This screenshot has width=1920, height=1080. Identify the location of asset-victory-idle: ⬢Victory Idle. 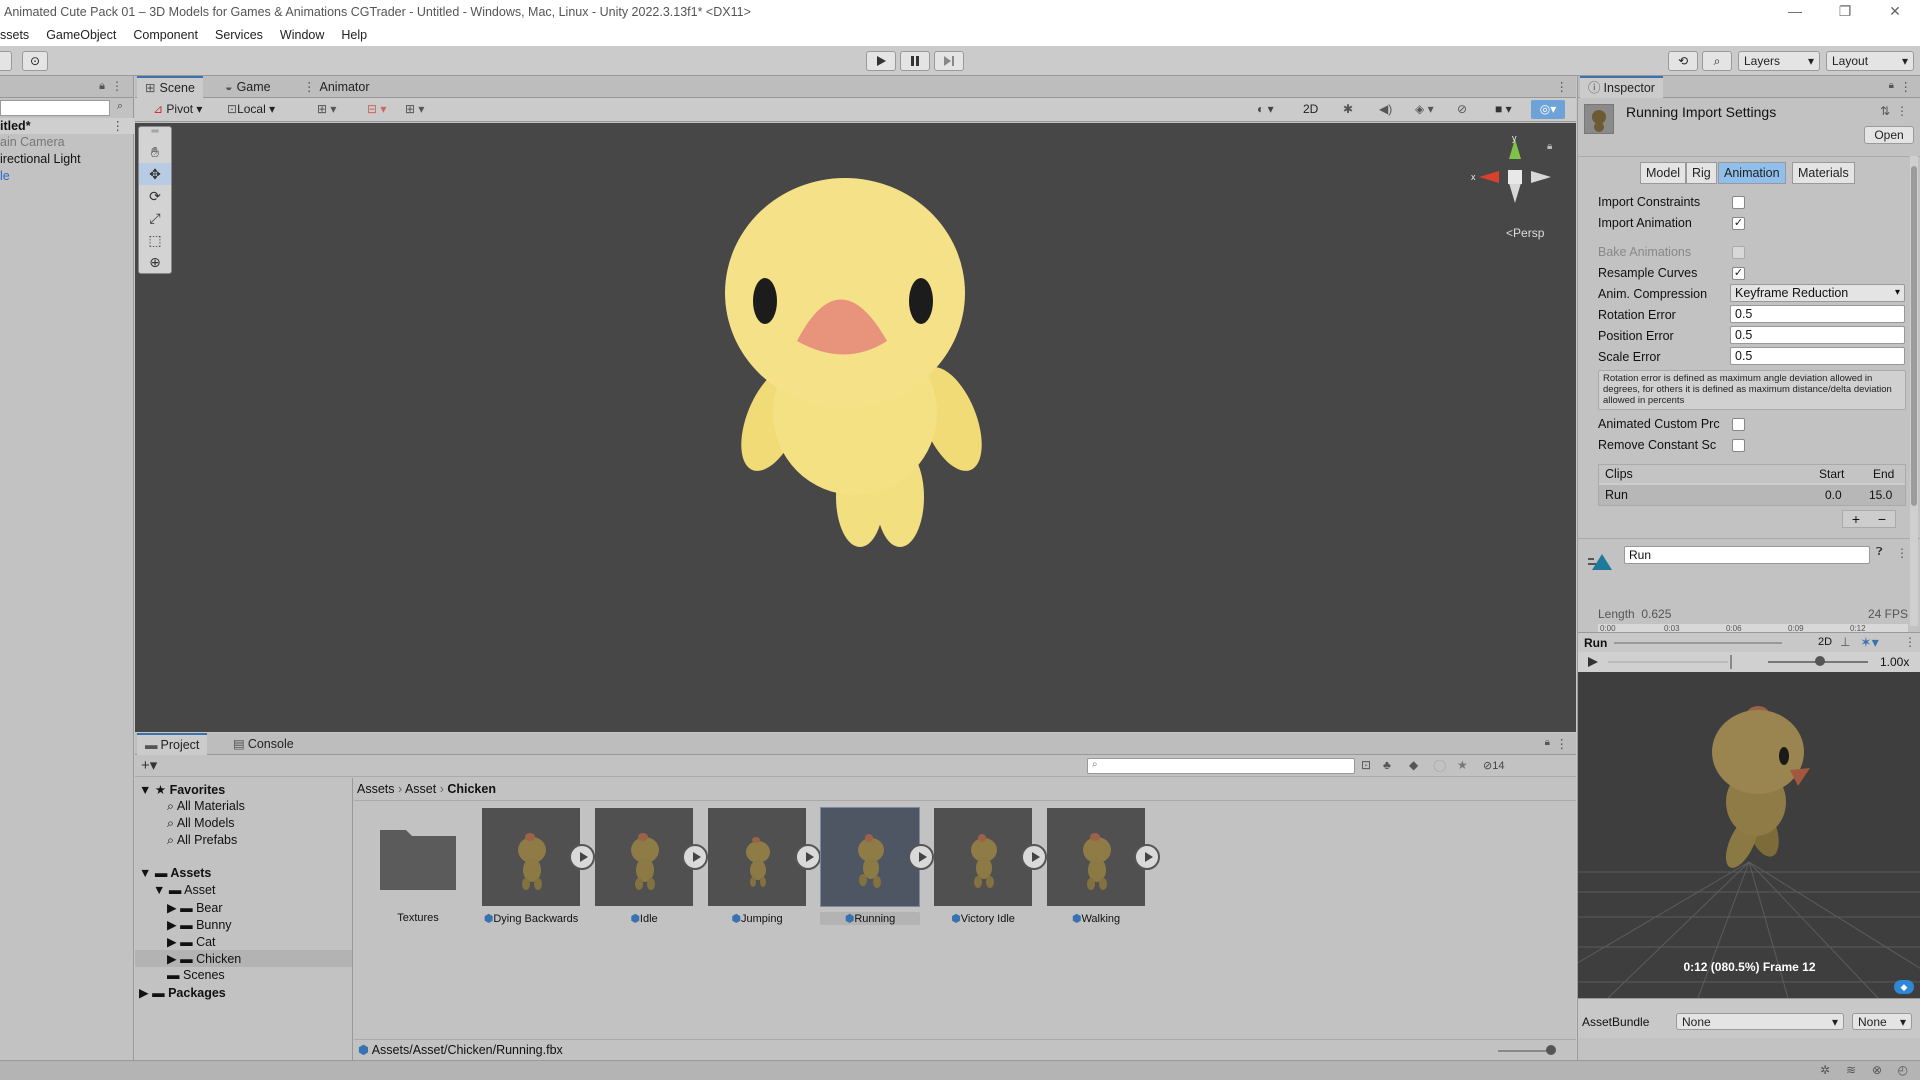
(990, 866).